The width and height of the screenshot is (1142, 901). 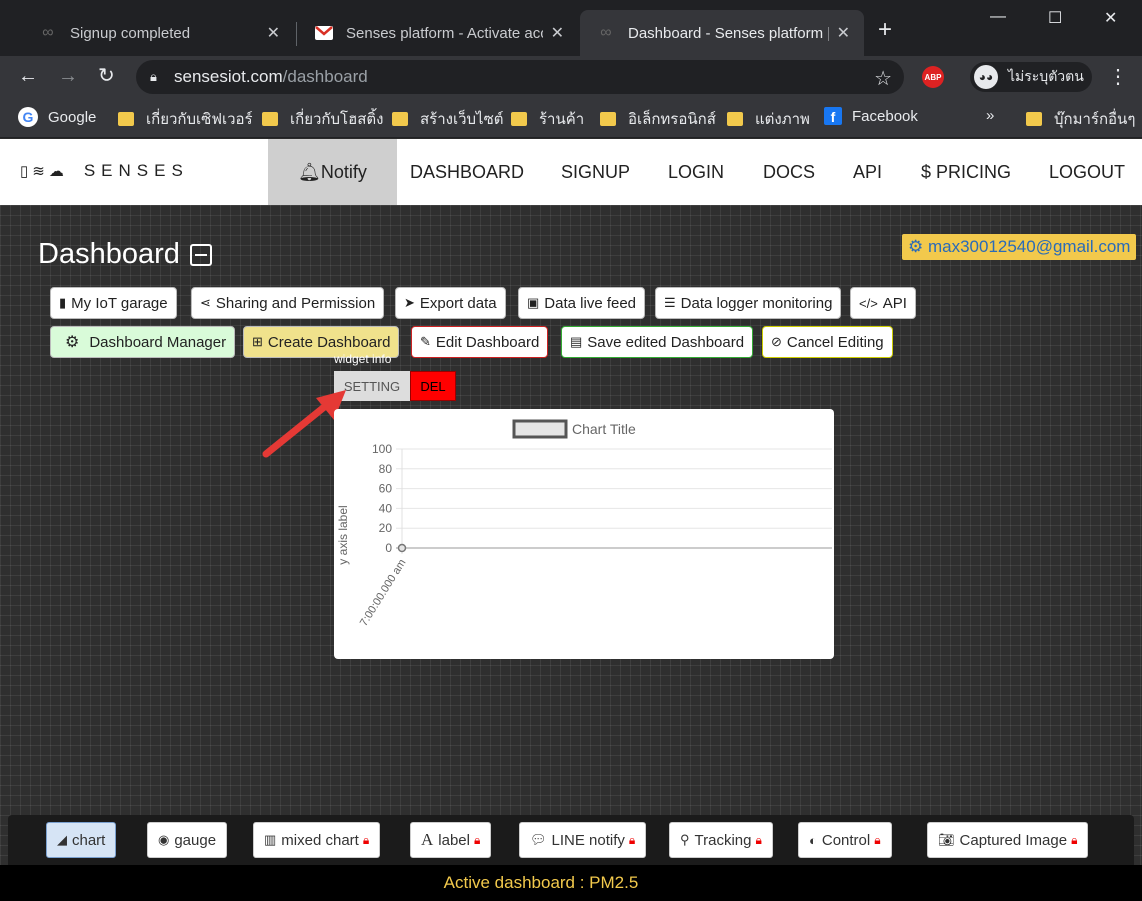 I want to click on incognito-profile-button: ◕◕ ไม่ระบุตัวตน, so click(x=1031, y=77).